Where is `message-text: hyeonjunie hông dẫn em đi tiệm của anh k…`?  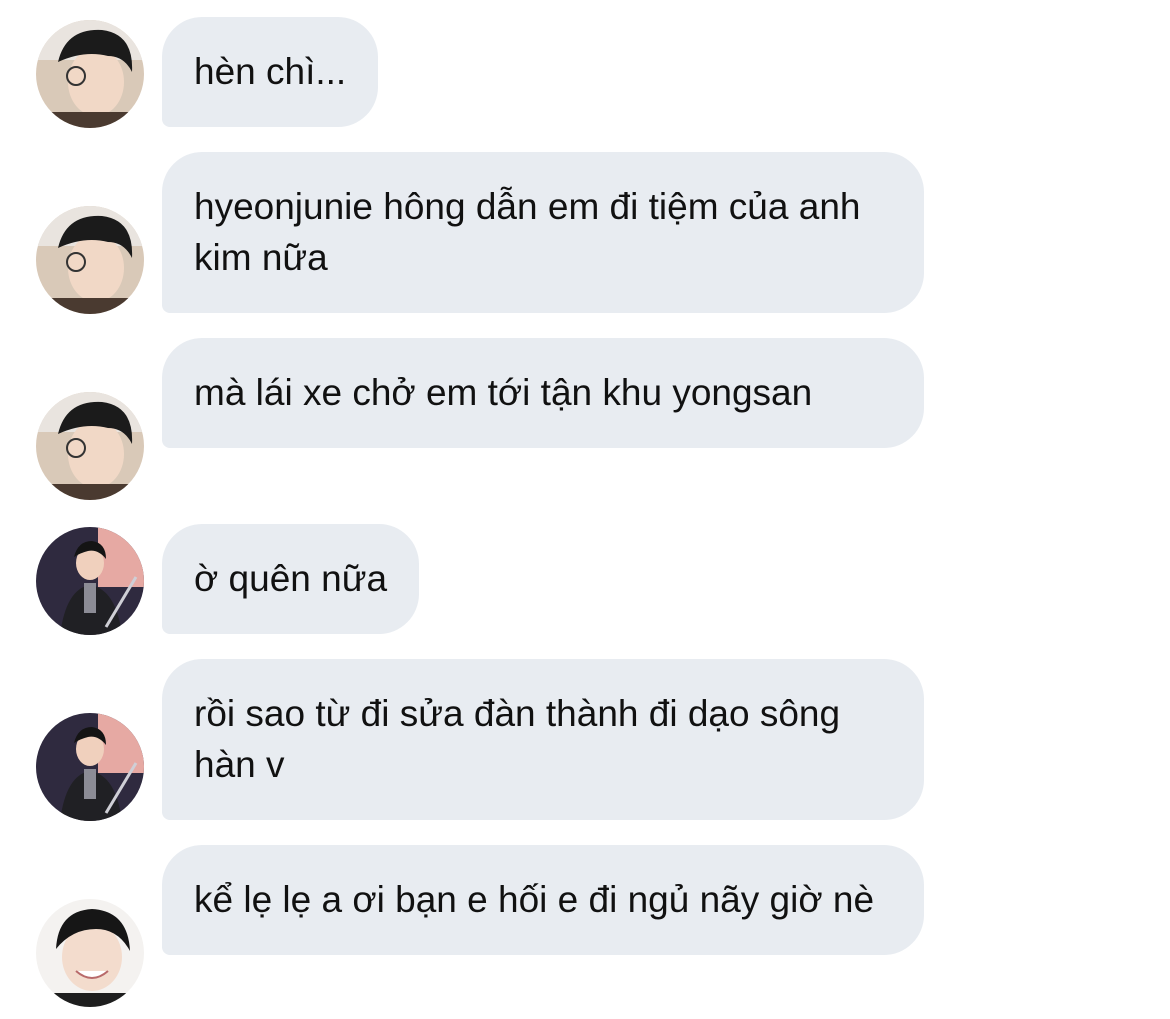 message-text: hyeonjunie hông dẫn em đi tiệm của anh k… is located at coordinates (527, 232).